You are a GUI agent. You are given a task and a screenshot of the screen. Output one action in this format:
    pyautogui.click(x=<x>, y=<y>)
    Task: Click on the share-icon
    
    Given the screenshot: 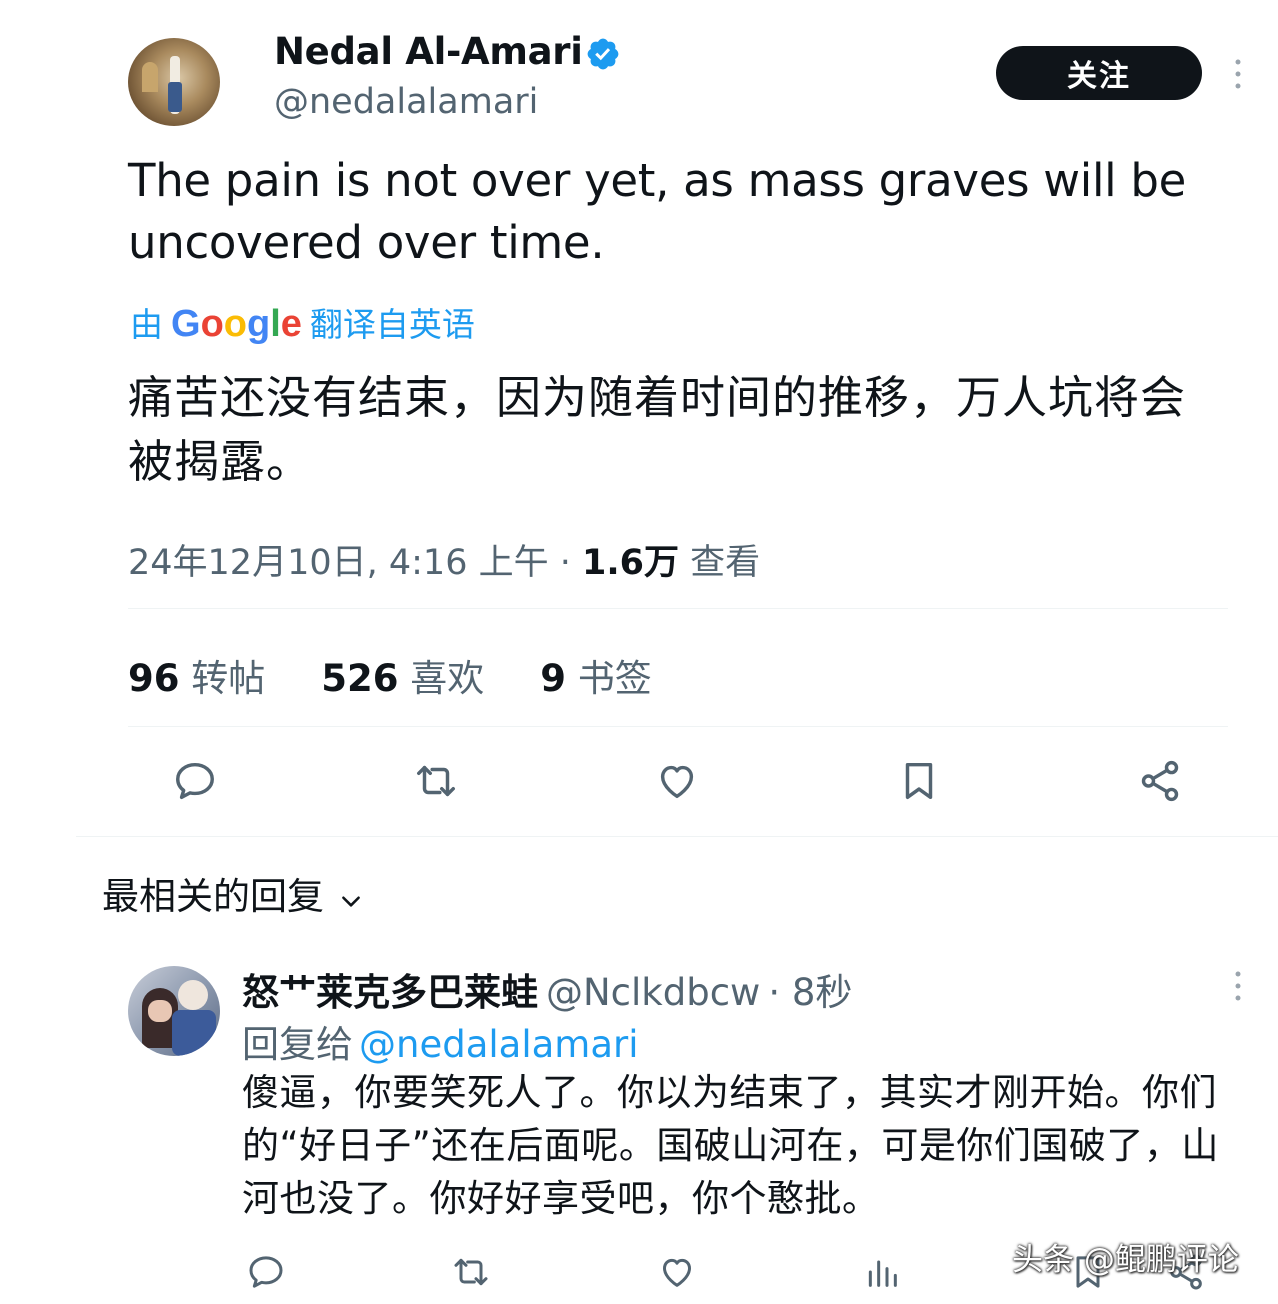 What is the action you would take?
    pyautogui.click(x=1160, y=781)
    